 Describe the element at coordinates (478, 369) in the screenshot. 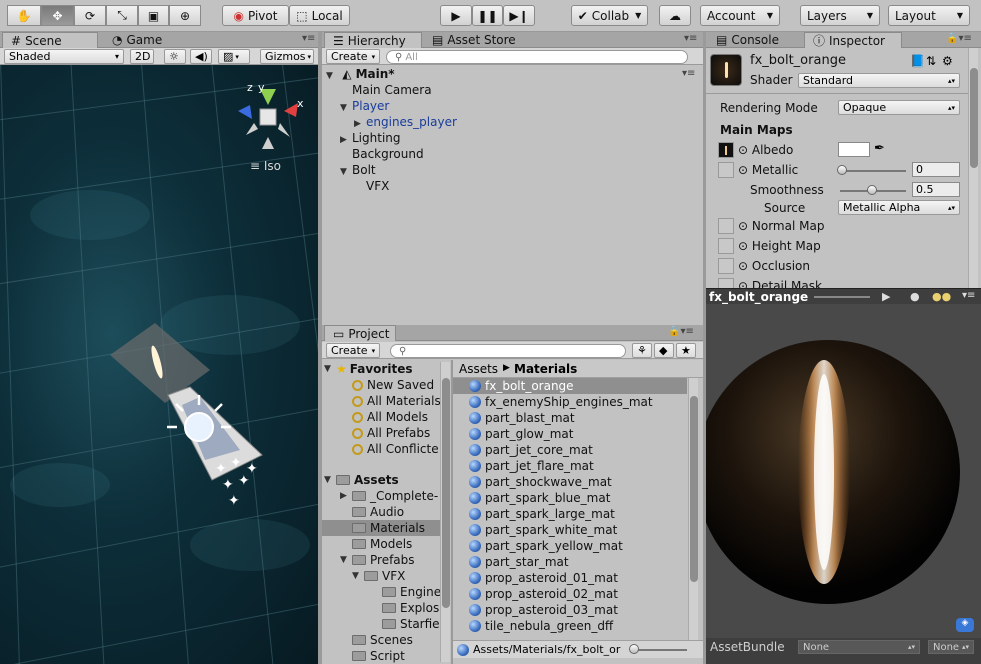

I see `breadcrumb-assets: Assets` at that location.